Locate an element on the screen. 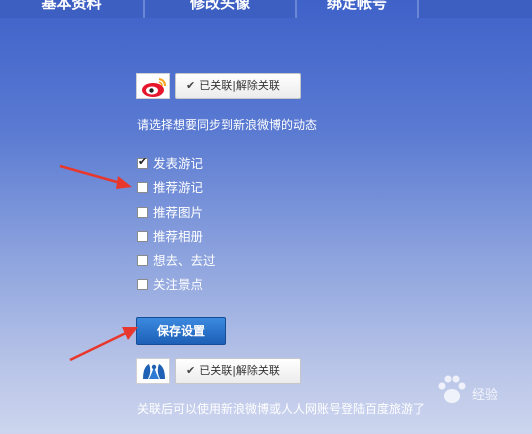 This screenshot has width=532, height=434. tab-bar: 基本资料 修改头像 绑定帐号 is located at coordinates (266, 9).